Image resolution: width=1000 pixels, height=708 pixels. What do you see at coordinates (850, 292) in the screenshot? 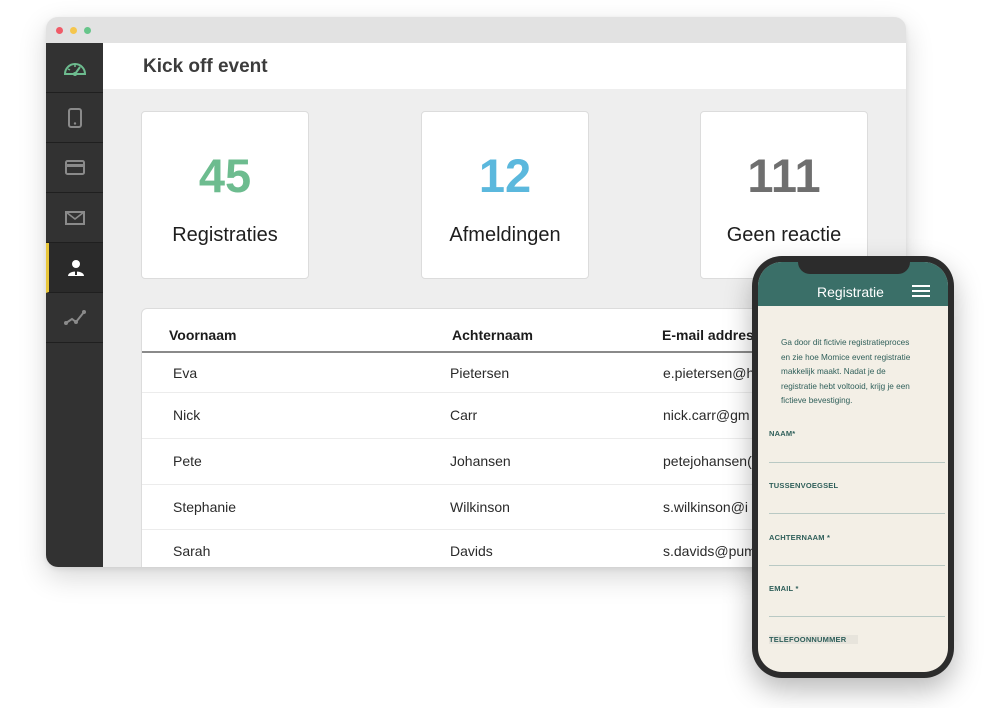
I see `phone-title: Registratie` at bounding box center [850, 292].